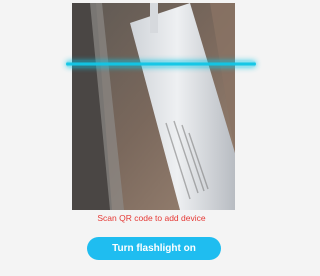  Describe the element at coordinates (151, 218) in the screenshot. I see `scan-hint: Scan QR code to add device` at that location.